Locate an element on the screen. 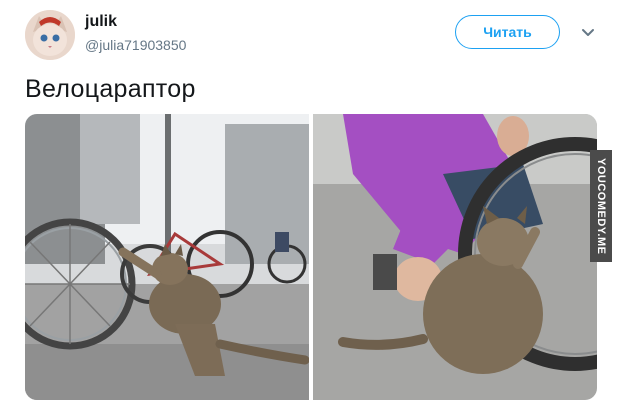 This screenshot has width=620, height=415. watermark-youcomedy: YOUCOMEDY.ME is located at coordinates (601, 206).